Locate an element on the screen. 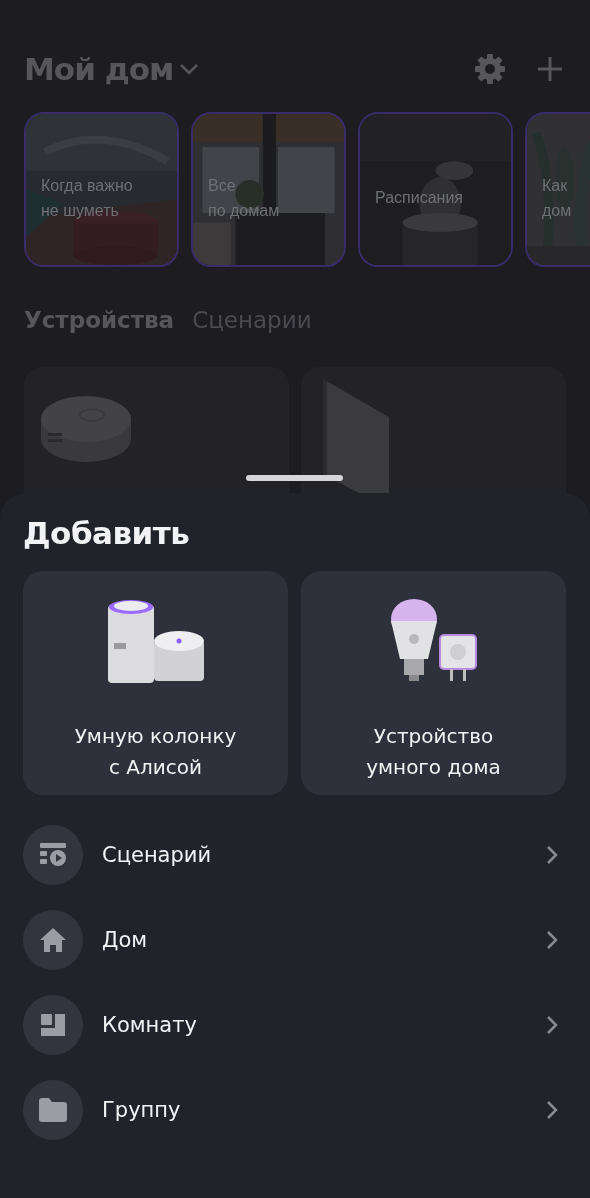 The width and height of the screenshot is (590, 1198). story-card: Расписания is located at coordinates (435, 189).